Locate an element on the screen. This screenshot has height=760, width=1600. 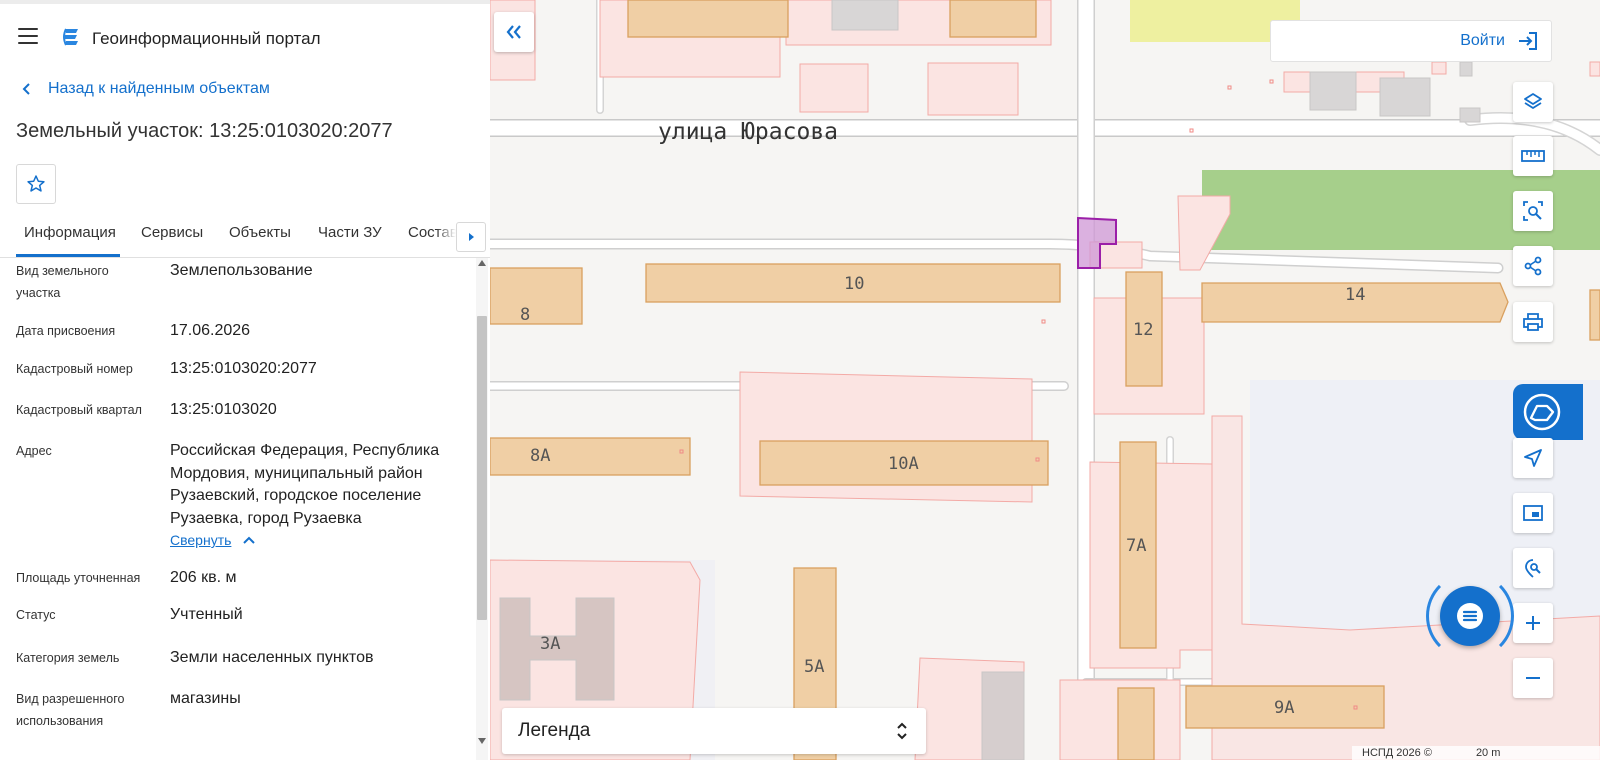
scroll-down-arrow-icon is located at coordinates (482, 741).